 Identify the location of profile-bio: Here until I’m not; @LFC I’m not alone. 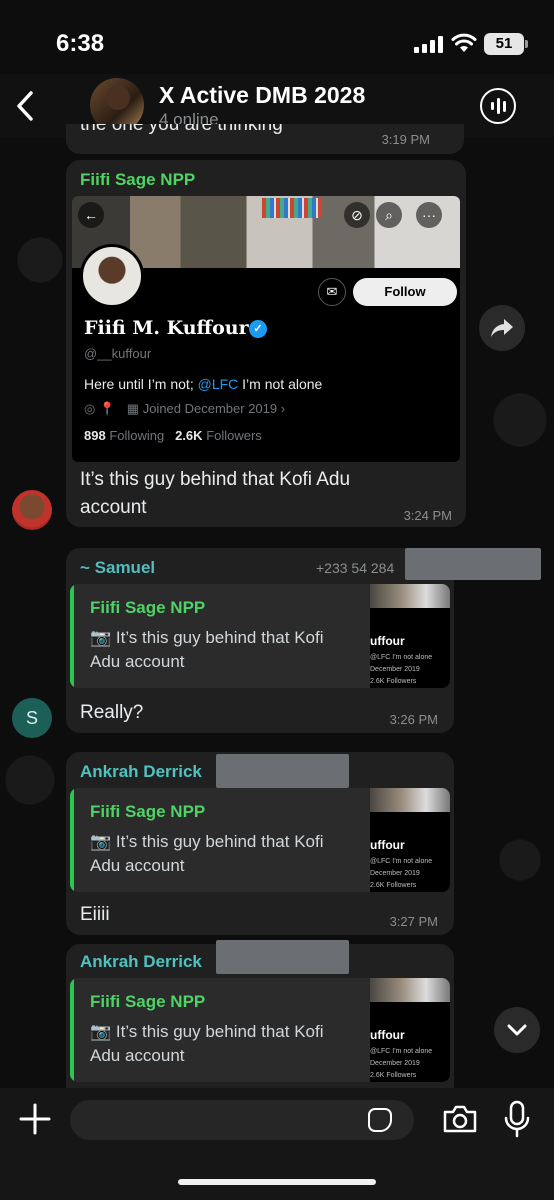
(203, 384).